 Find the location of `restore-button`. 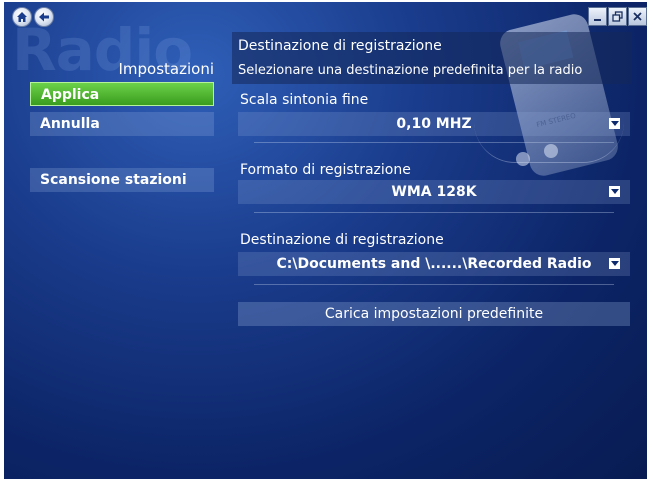

restore-button is located at coordinates (617, 16).